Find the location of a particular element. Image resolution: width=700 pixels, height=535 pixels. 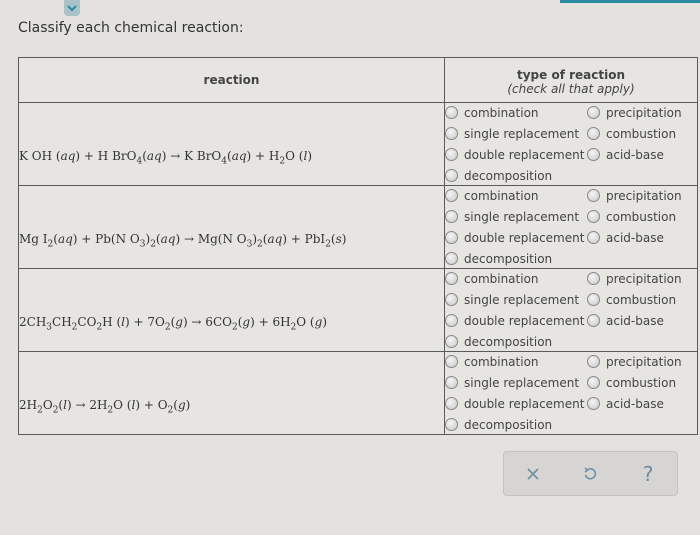

answer-toolbar: ? is located at coordinates (590, 473).